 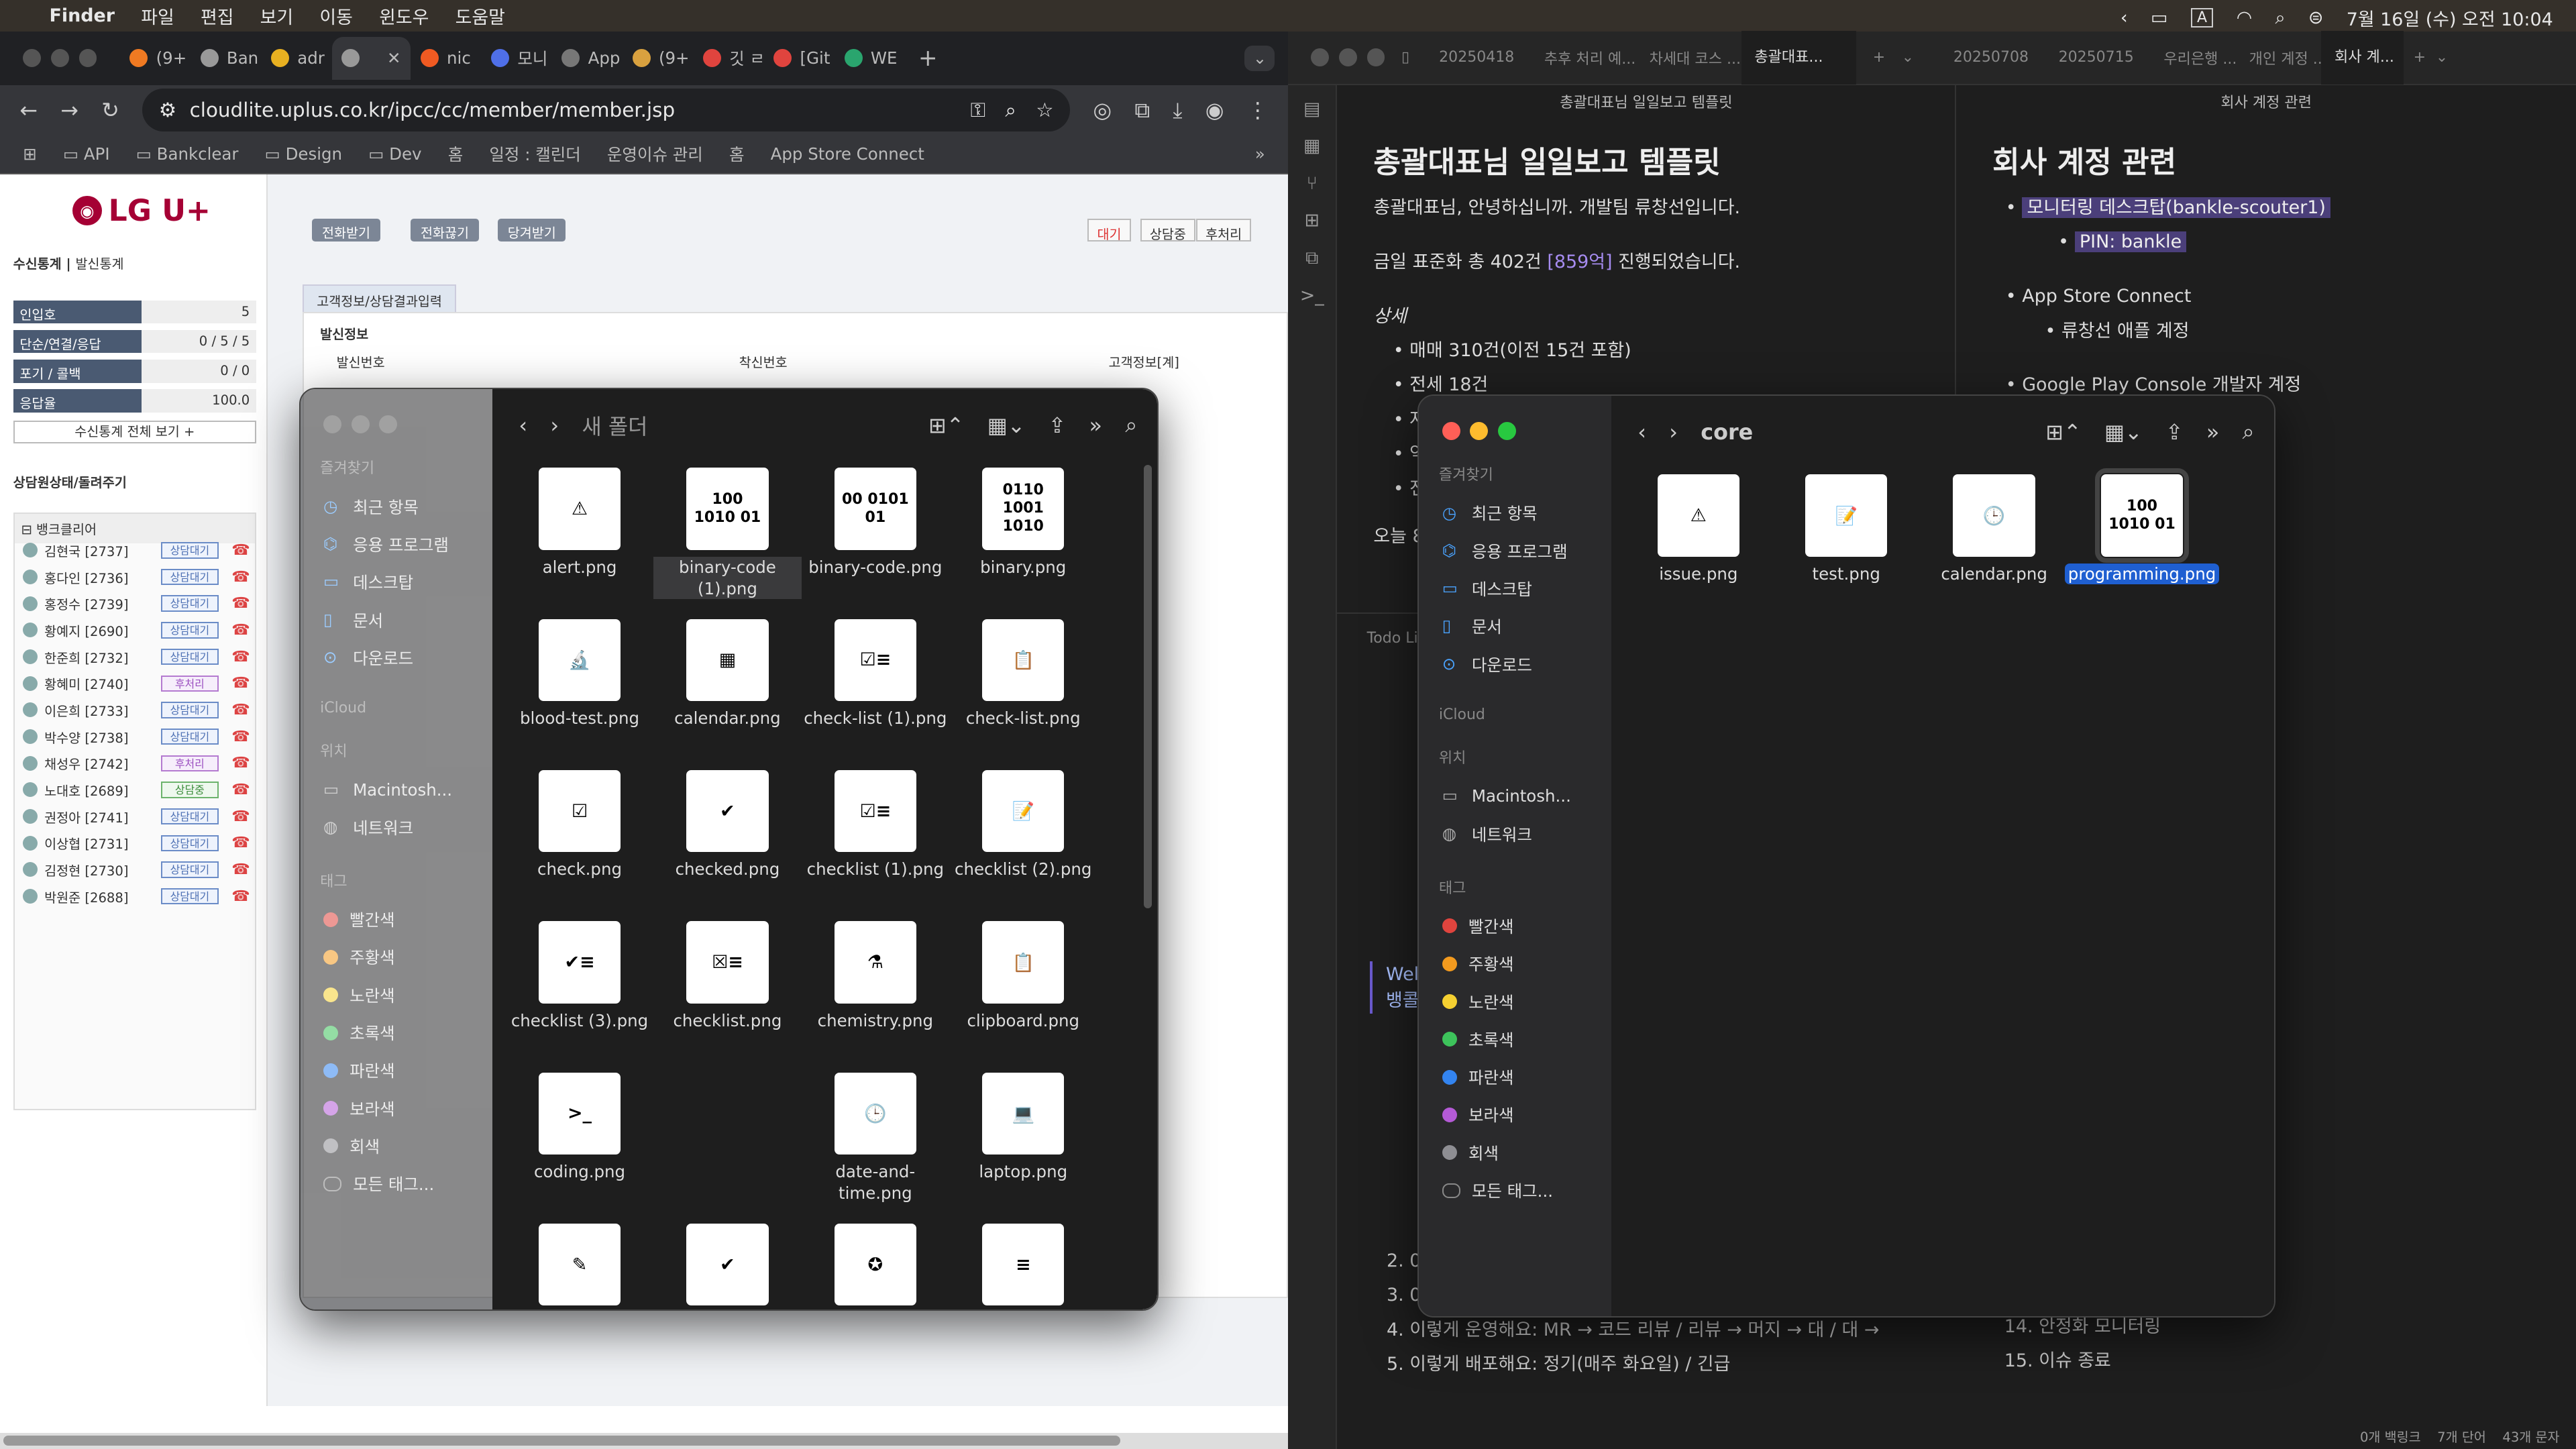 What do you see at coordinates (445, 229) in the screenshot?
I see `hangup-button: 전화끊기` at bounding box center [445, 229].